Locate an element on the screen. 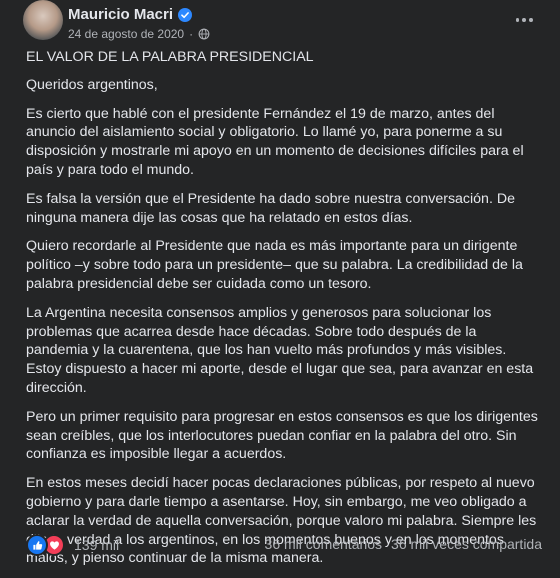 The width and height of the screenshot is (560, 578). more-options-icon is located at coordinates (524, 20).